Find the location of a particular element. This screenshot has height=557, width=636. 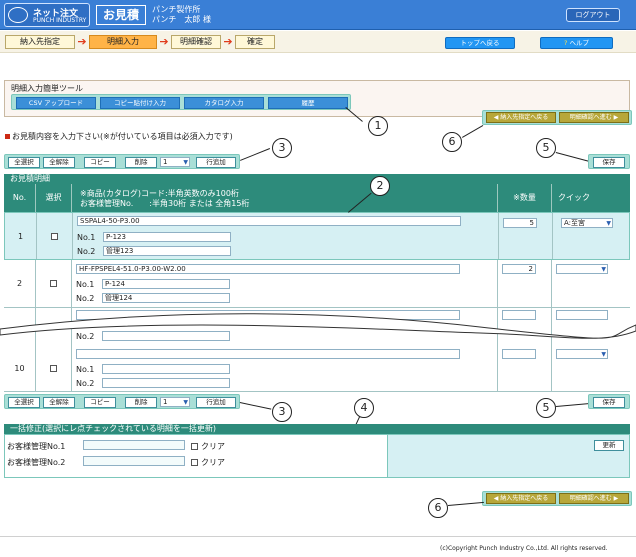

update-button: 更新 is located at coordinates (609, 445).